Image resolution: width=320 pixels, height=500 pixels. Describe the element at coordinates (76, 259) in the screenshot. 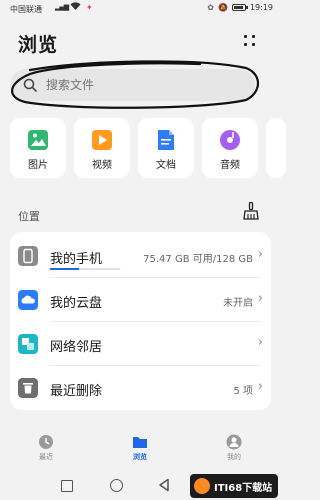

I see `location-label: 我的手机` at that location.